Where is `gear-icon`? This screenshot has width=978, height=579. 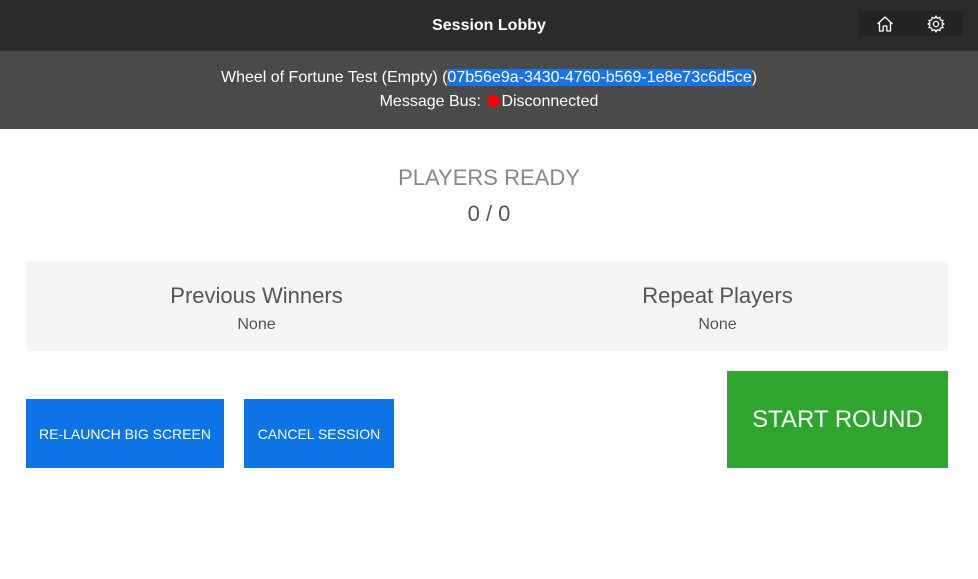
gear-icon is located at coordinates (936, 23).